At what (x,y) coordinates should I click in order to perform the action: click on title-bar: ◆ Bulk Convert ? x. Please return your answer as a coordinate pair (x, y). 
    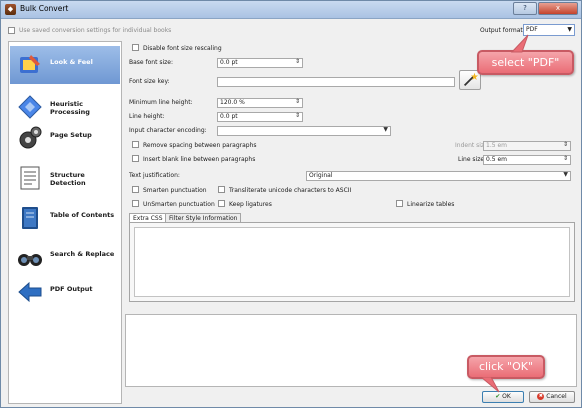
    Looking at the image, I should click on (291, 10).